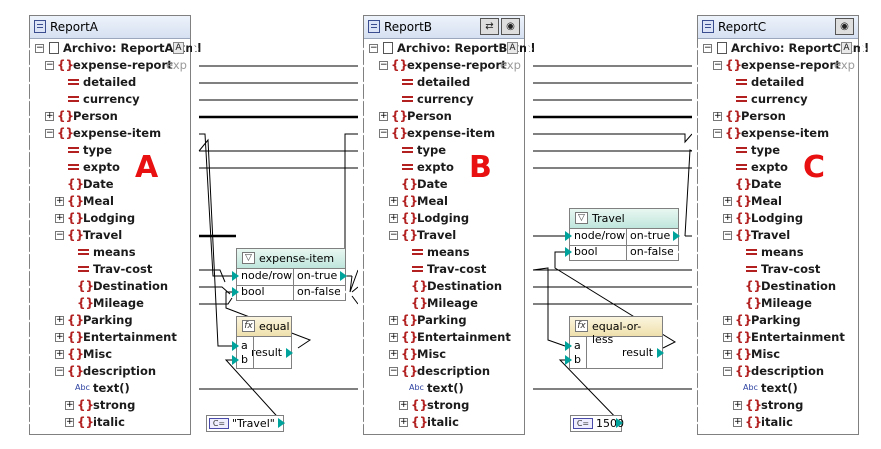  I want to click on component-title-bar: ReportC ◉, so click(778, 27).